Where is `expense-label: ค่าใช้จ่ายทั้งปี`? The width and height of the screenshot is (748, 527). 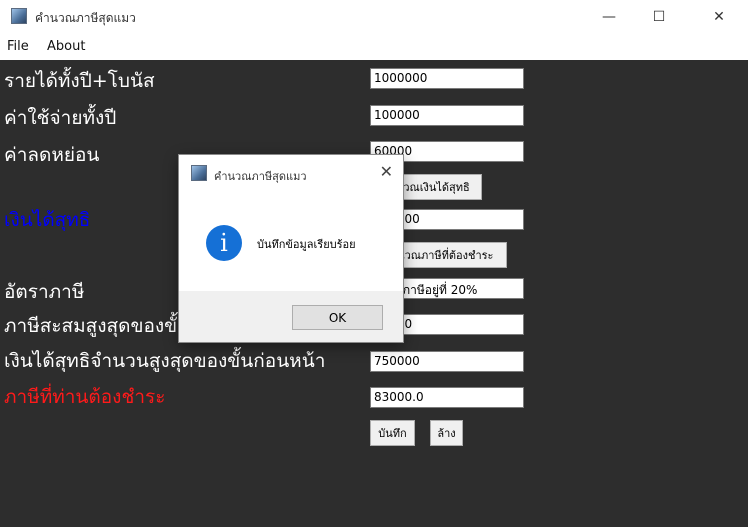
expense-label: ค่าใช้จ่ายทั้งปี is located at coordinates (60, 118).